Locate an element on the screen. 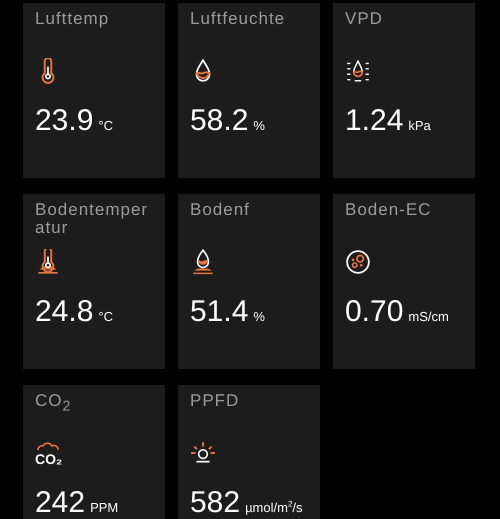 The image size is (500, 519). sensor-title: VPD is located at coordinates (364, 20).